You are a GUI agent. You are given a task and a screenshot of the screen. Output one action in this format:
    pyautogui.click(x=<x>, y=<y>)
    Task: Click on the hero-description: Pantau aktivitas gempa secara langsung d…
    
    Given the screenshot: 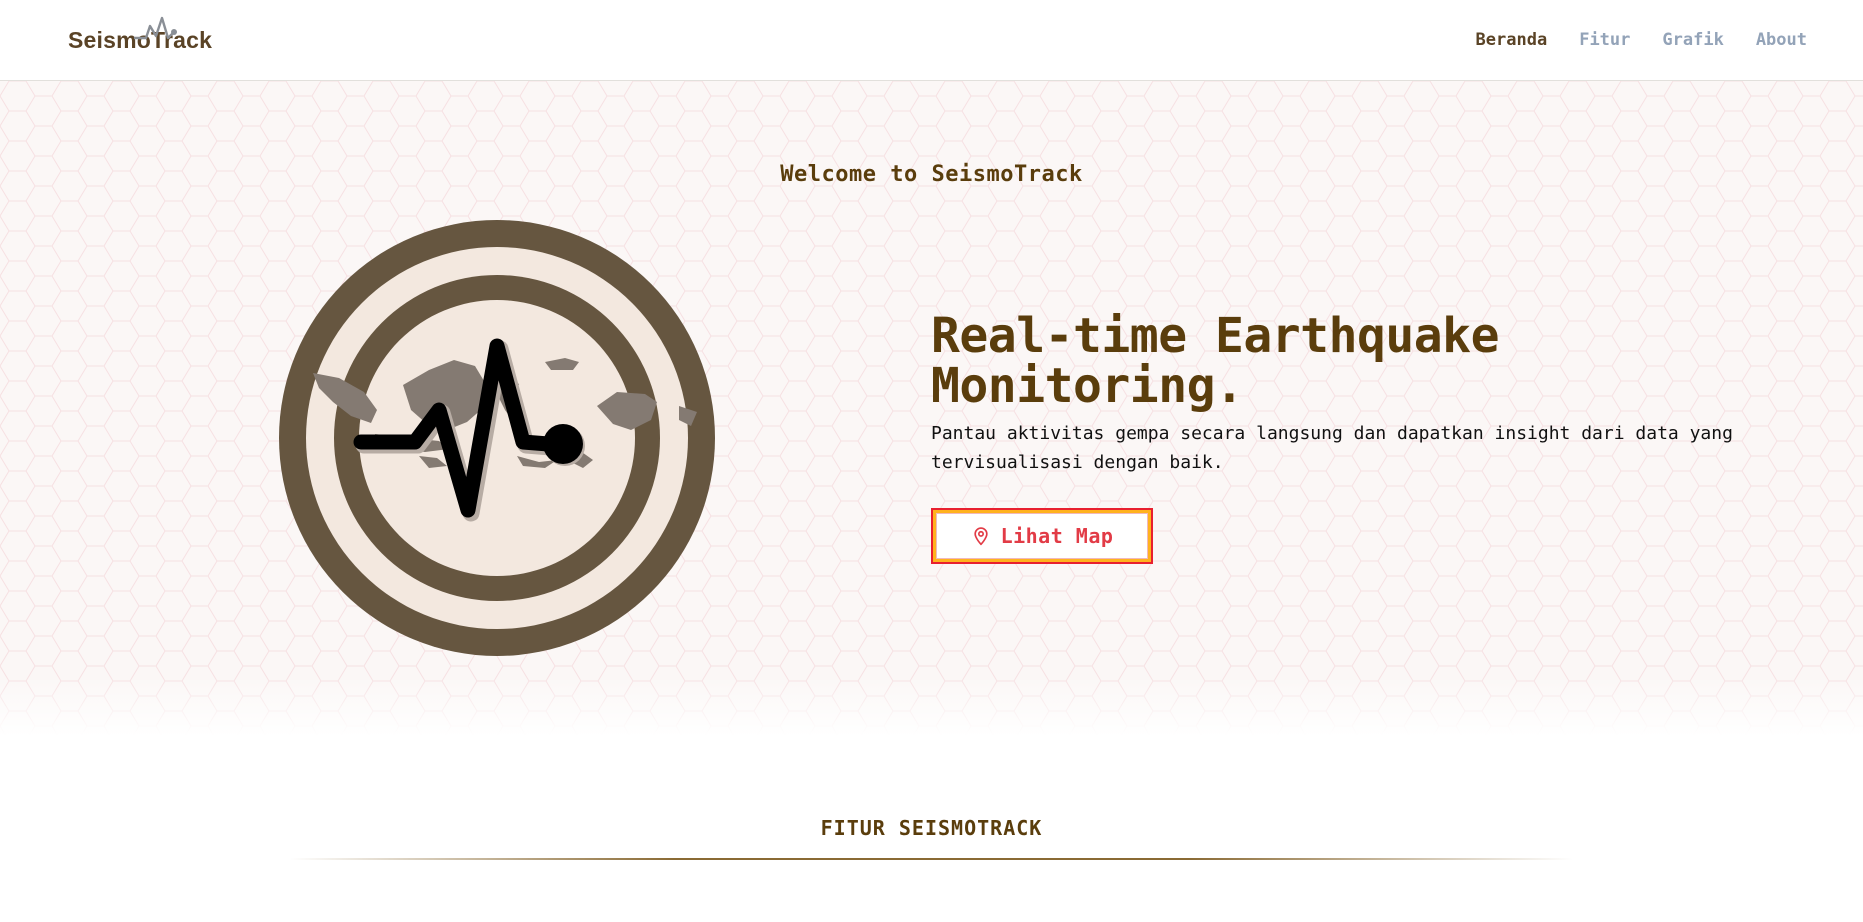 What is the action you would take?
    pyautogui.click(x=1332, y=448)
    